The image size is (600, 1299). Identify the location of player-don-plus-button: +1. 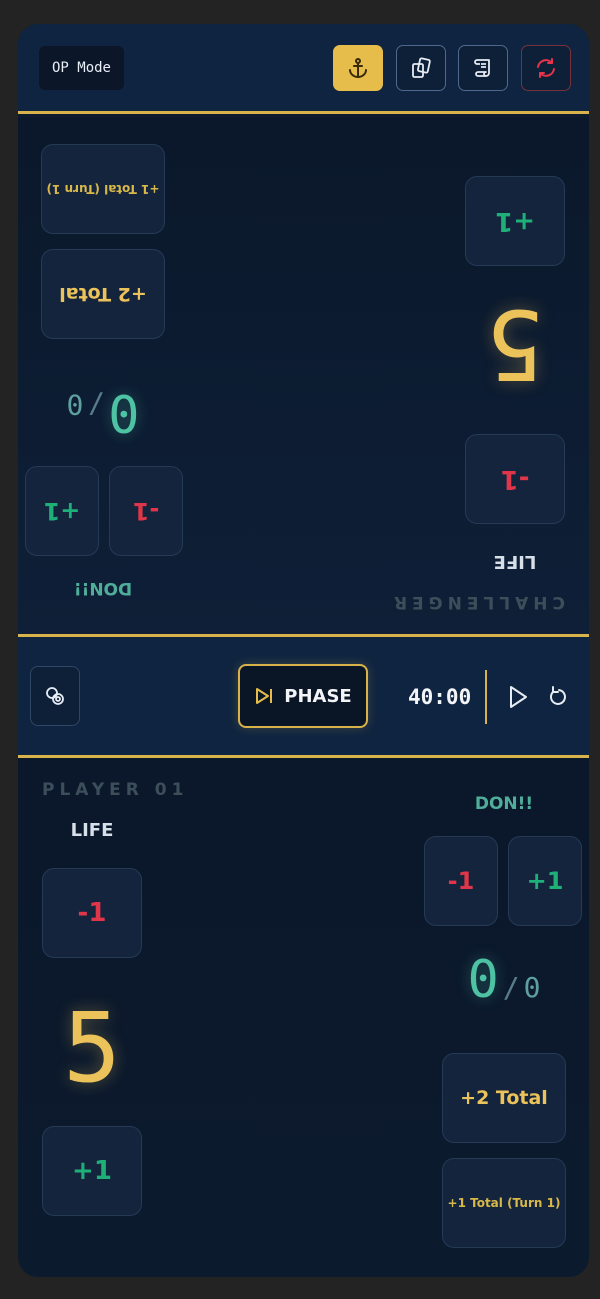
(545, 881).